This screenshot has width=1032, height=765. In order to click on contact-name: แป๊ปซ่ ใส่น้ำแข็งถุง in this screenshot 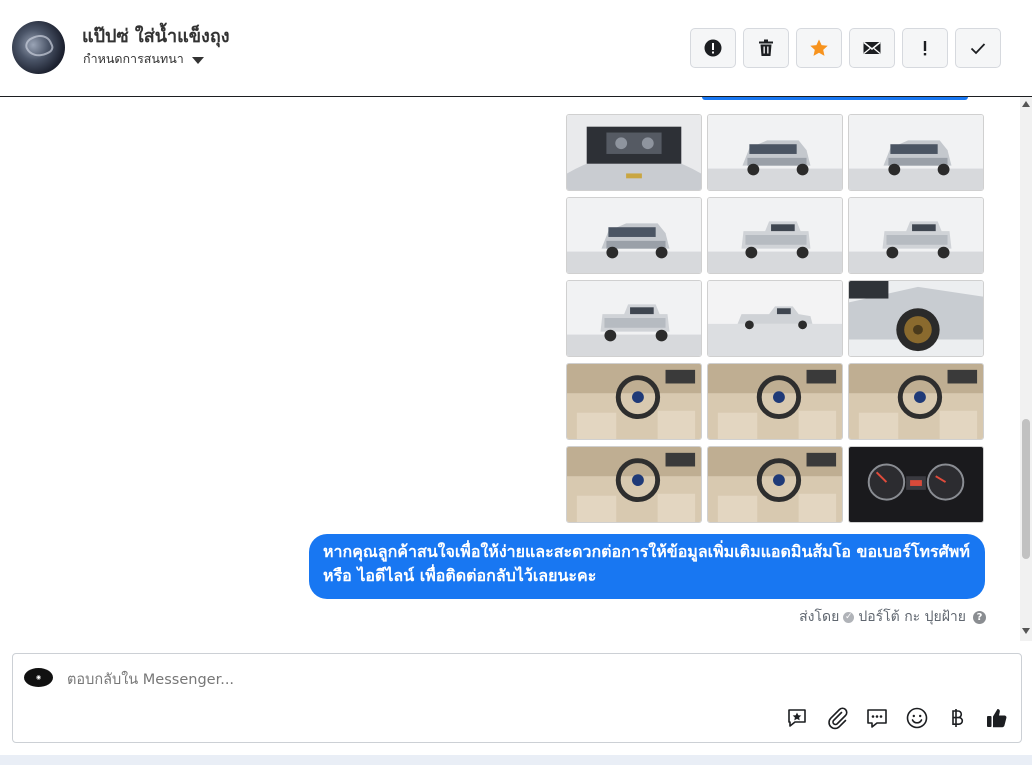, I will do `click(156, 35)`.